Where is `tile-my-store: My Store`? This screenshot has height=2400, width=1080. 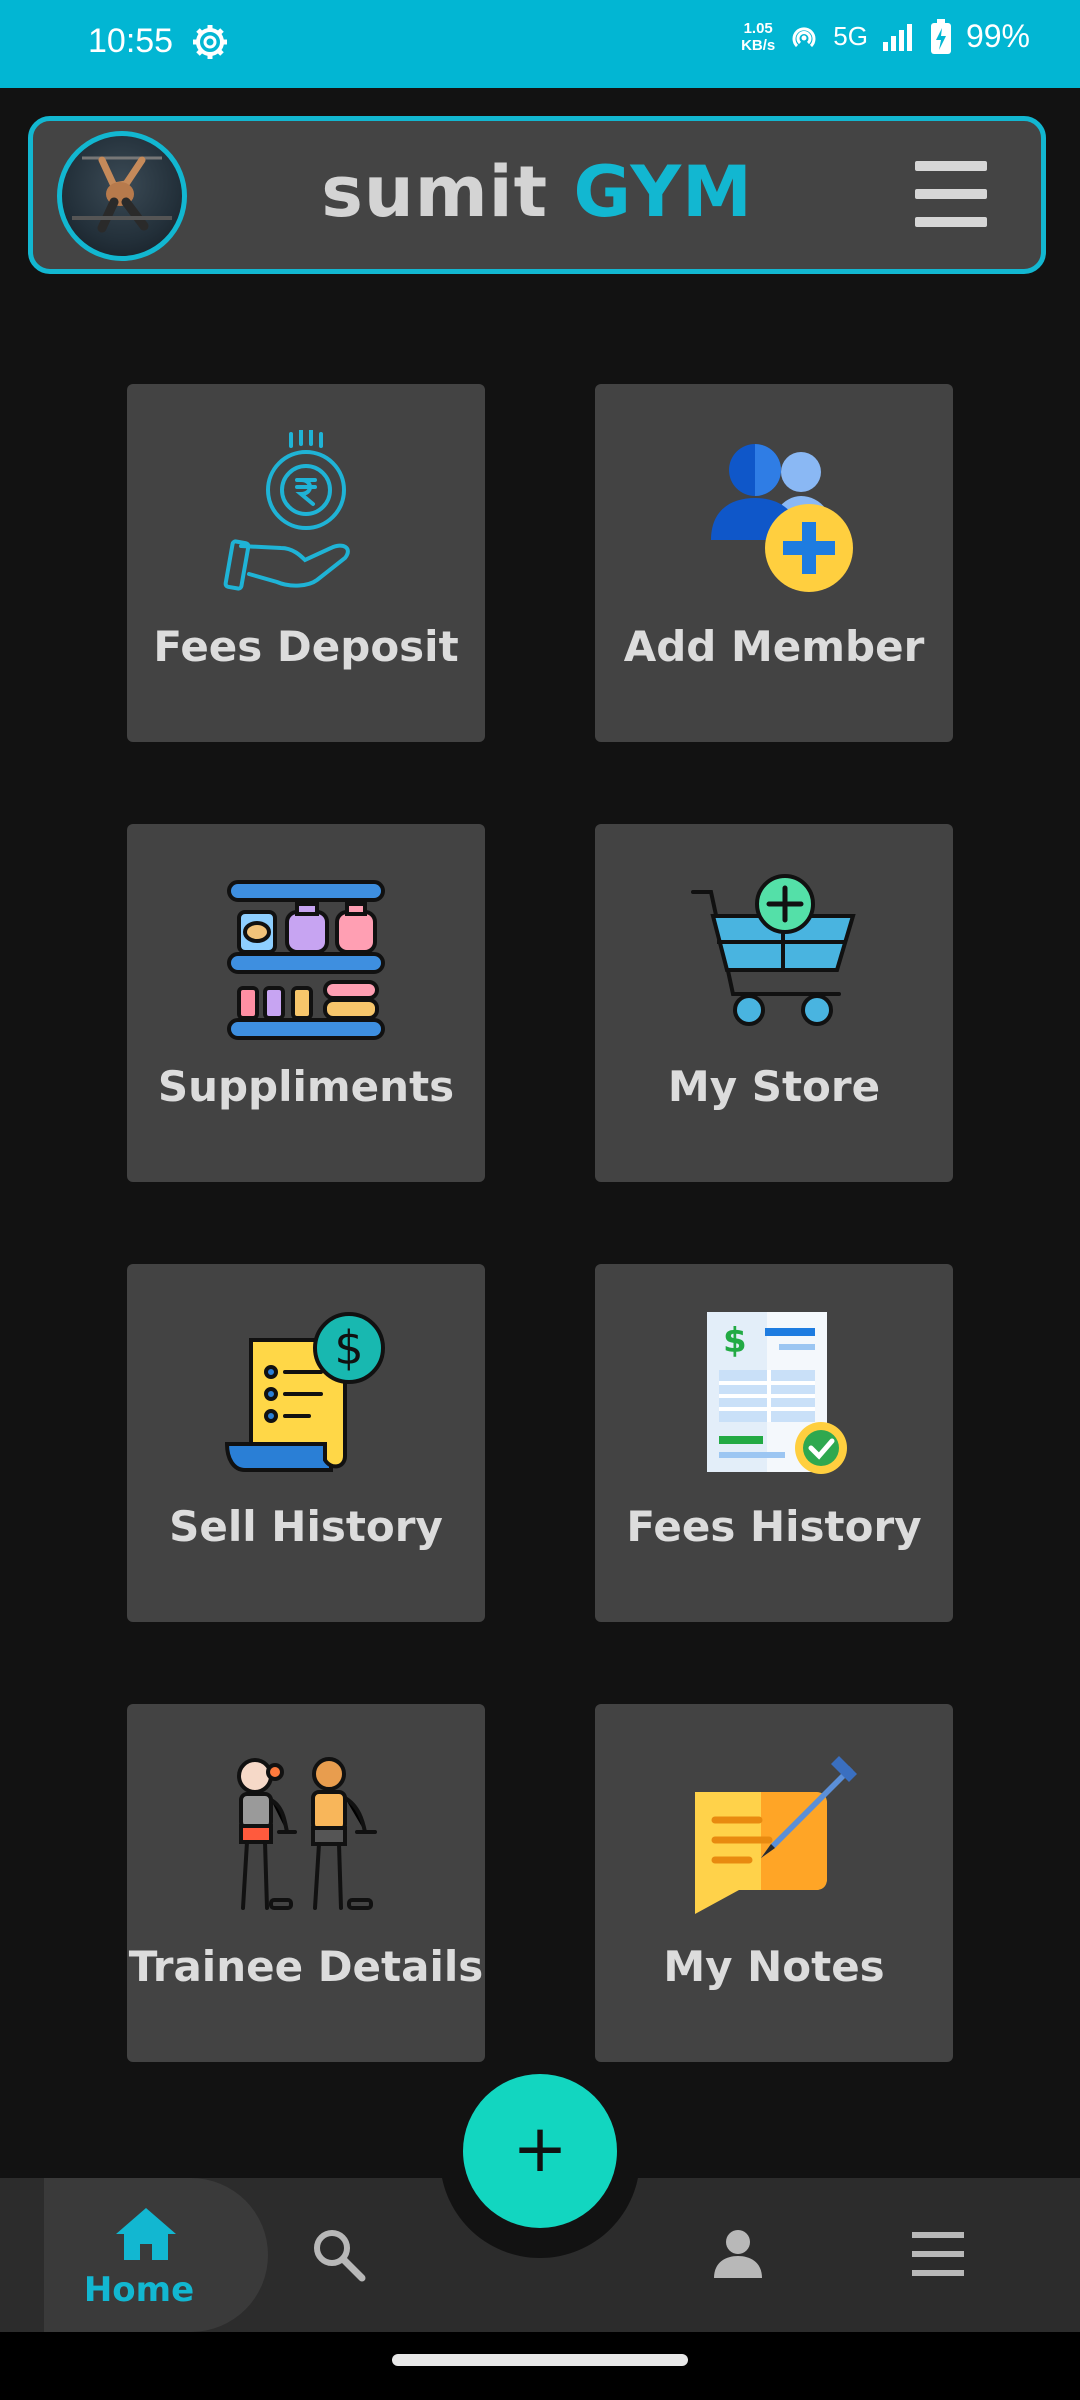 tile-my-store: My Store is located at coordinates (774, 1003).